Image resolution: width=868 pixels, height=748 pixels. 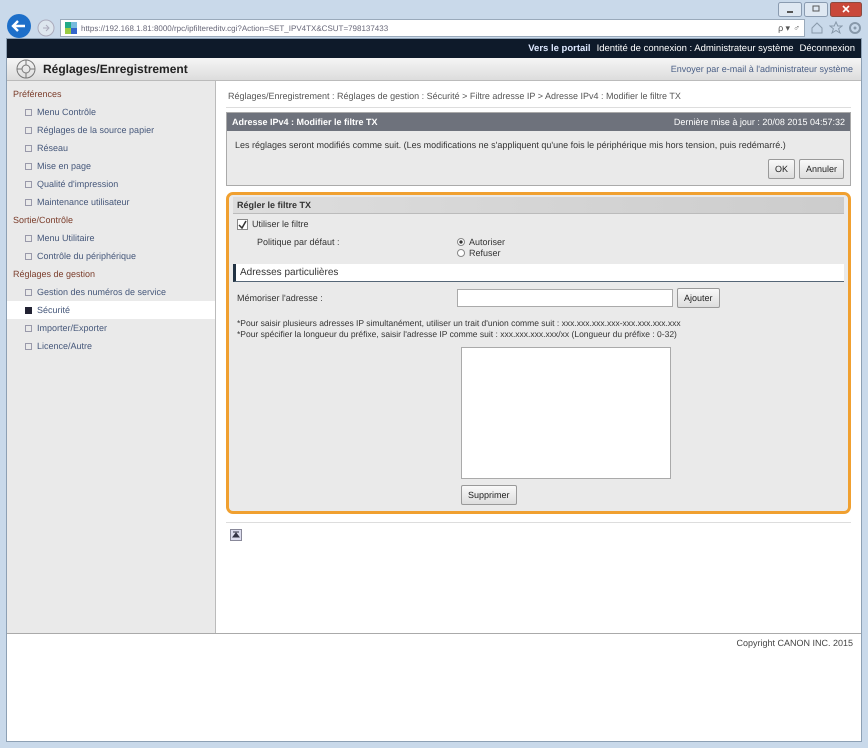 I want to click on delete-button: Supprimer, so click(x=489, y=495).